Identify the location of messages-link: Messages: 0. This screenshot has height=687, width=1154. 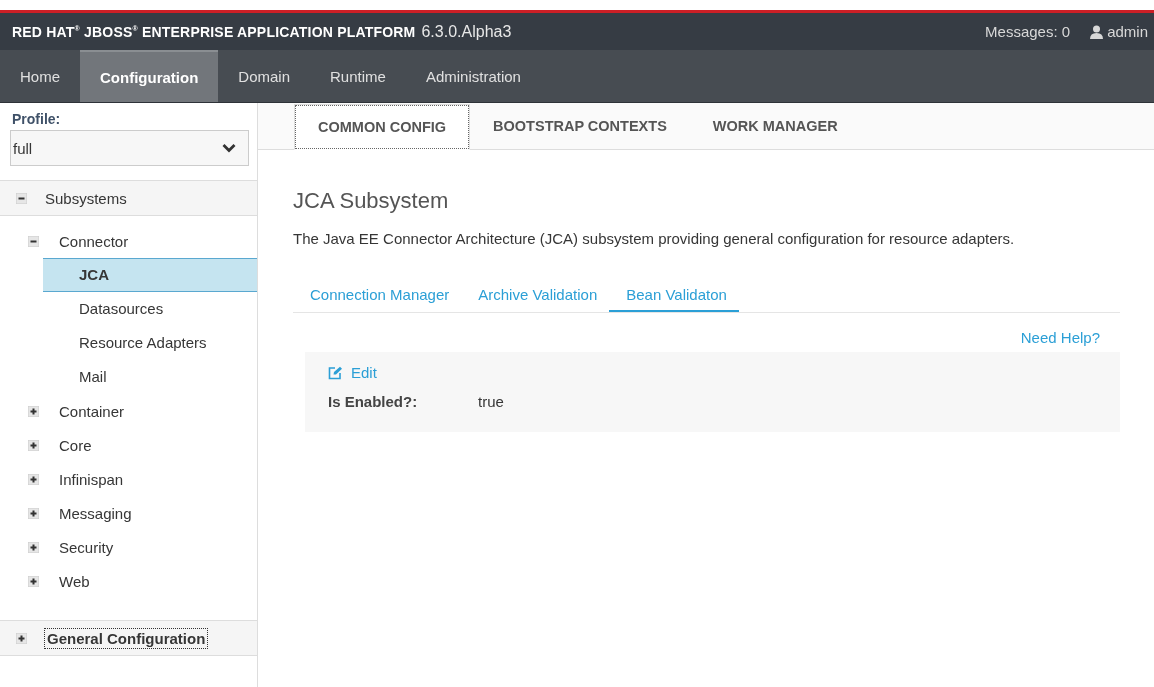
(1028, 31).